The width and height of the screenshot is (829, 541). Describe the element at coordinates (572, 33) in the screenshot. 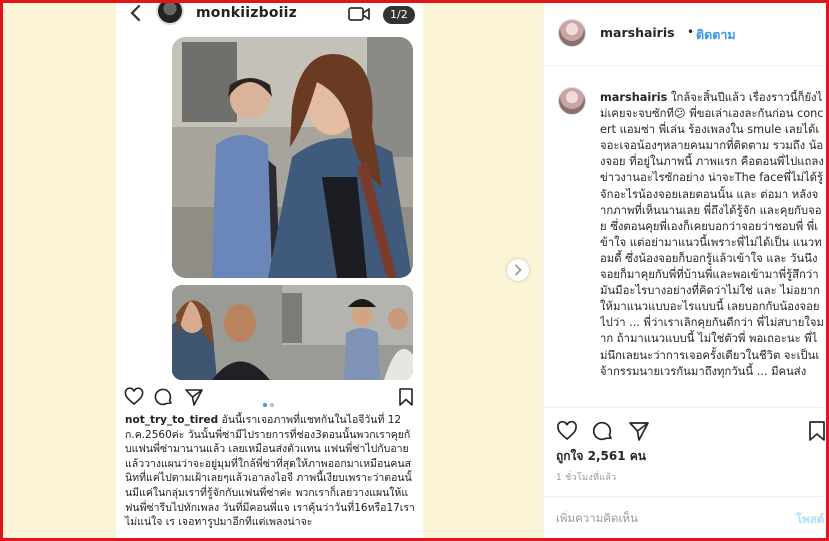

I see `avatar` at that location.